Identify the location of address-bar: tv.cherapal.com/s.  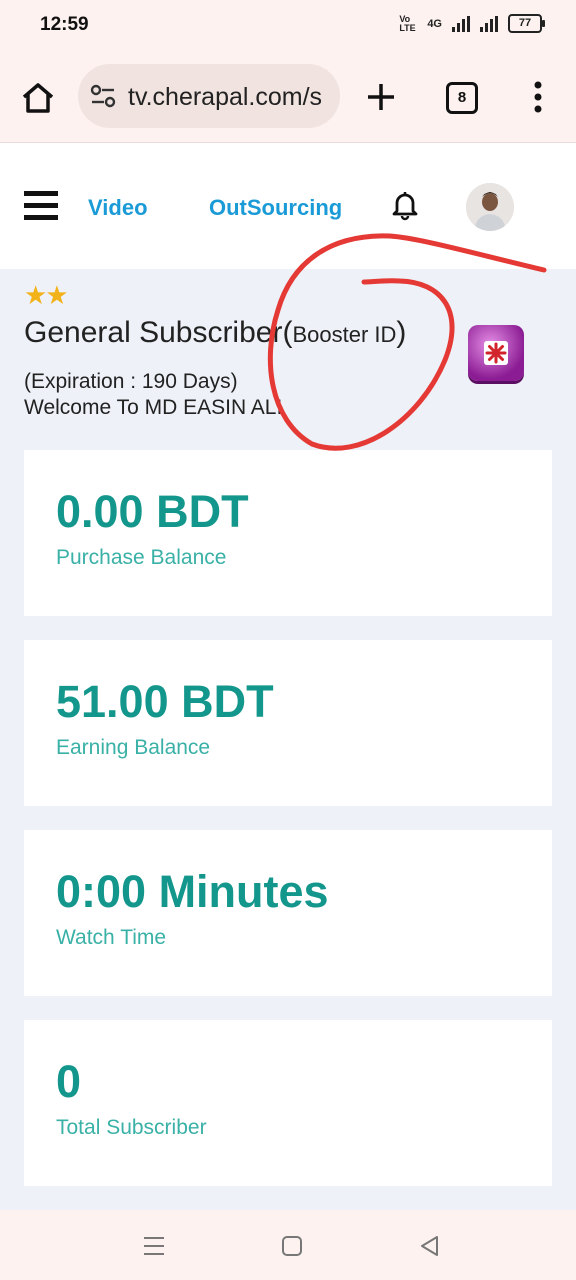
(209, 96).